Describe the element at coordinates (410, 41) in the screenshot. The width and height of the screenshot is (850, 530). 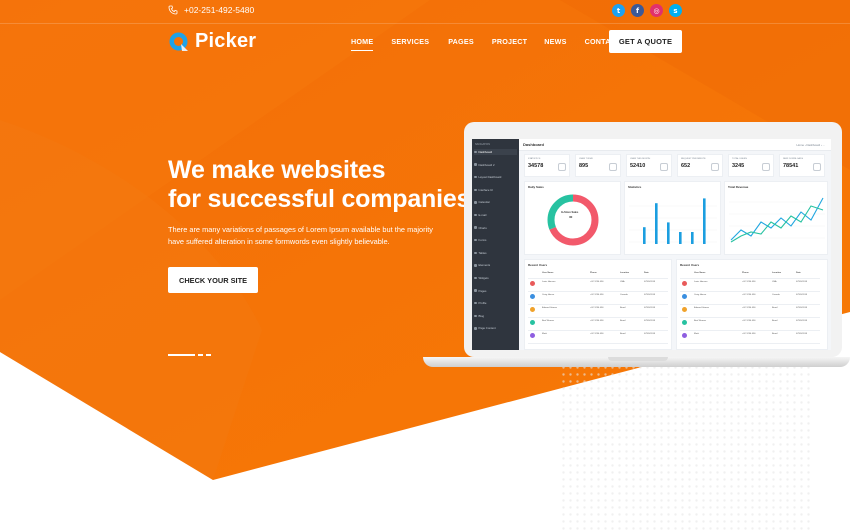
I see `nav-item-services: SERVICES` at that location.